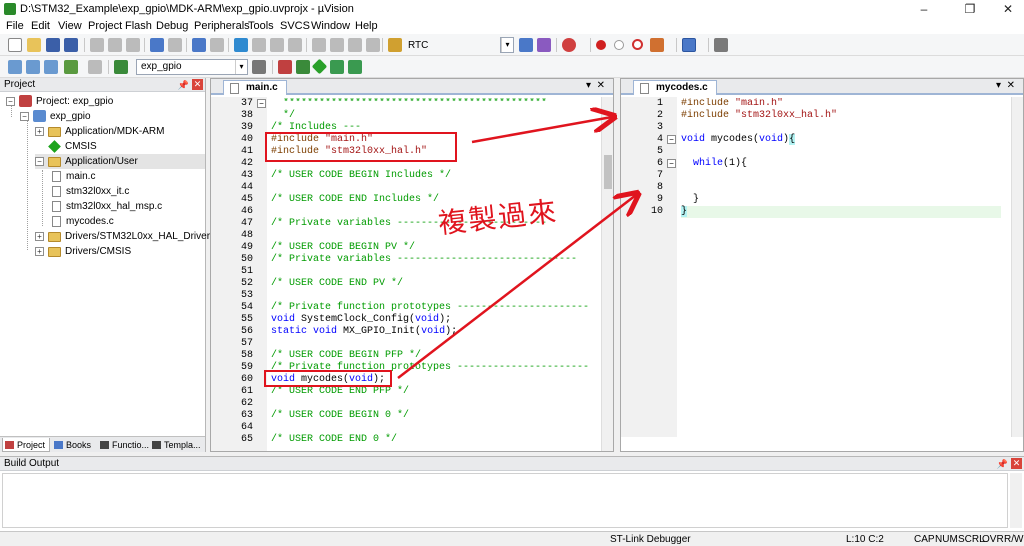 This screenshot has width=1024, height=546. Describe the element at coordinates (541, 130) in the screenshot. I see `arrow-include-to-mycodes` at that location.